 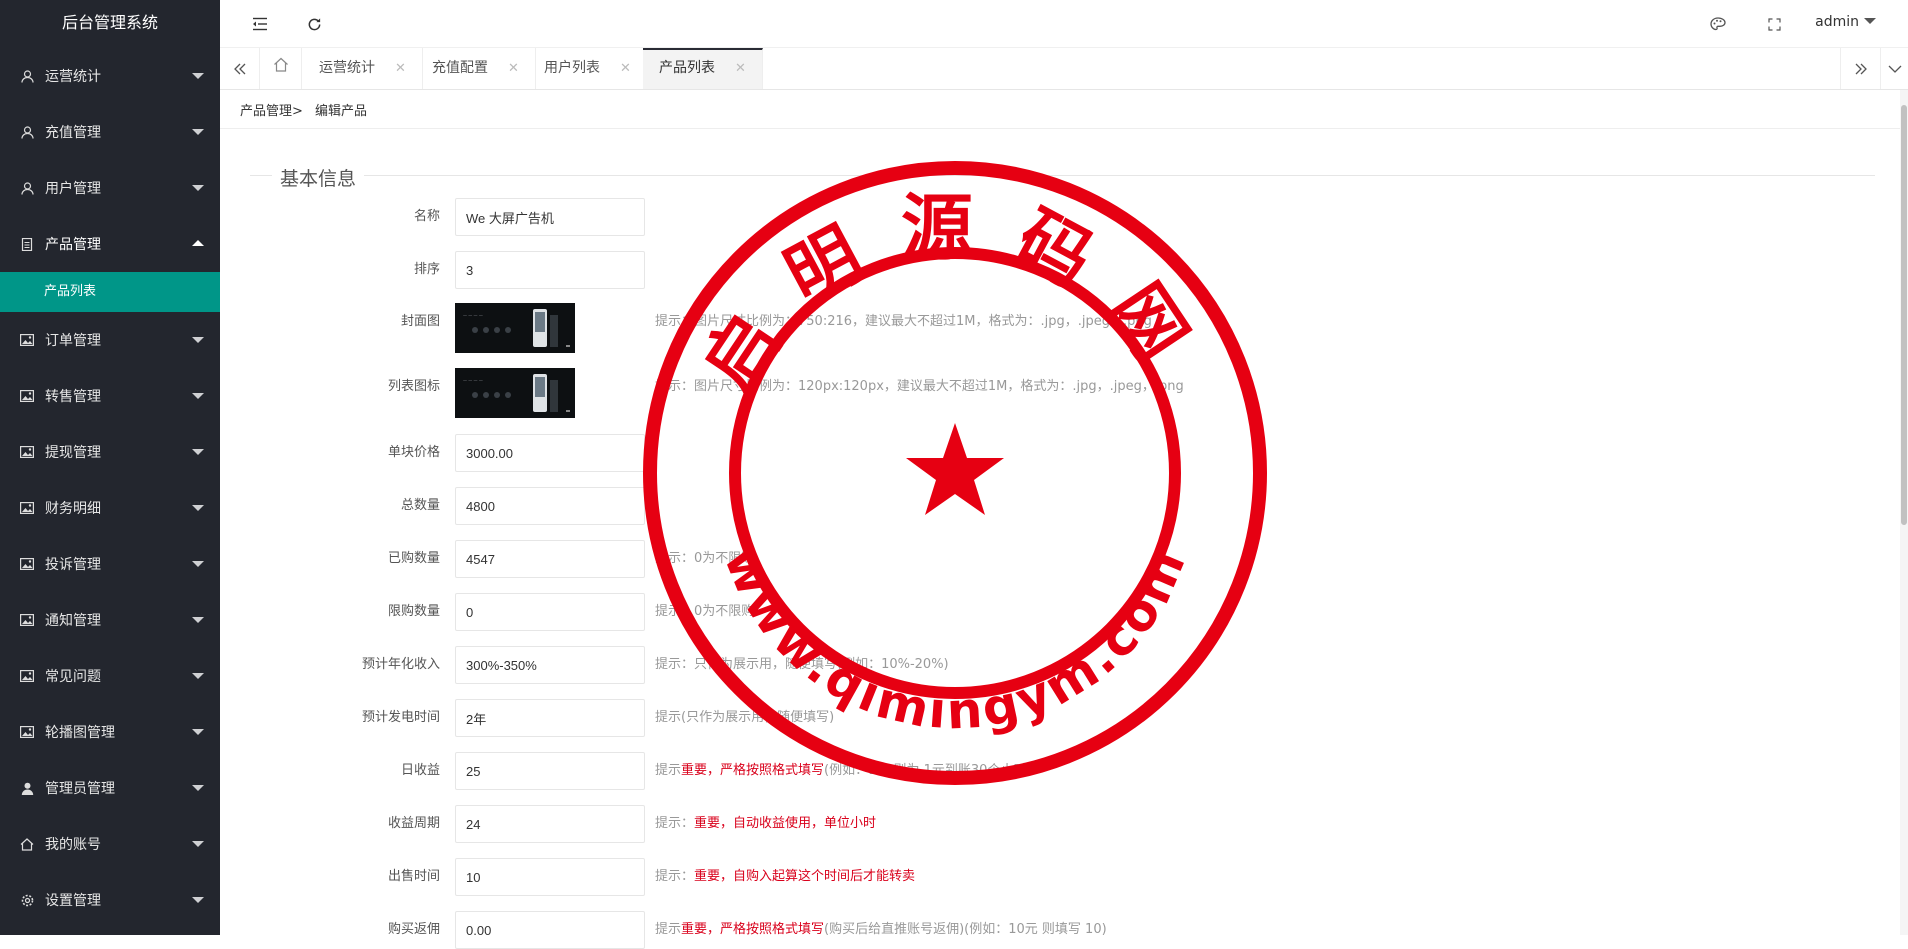 What do you see at coordinates (73, 677) in the screenshot?
I see `sidebar-item-label: 常见问题` at bounding box center [73, 677].